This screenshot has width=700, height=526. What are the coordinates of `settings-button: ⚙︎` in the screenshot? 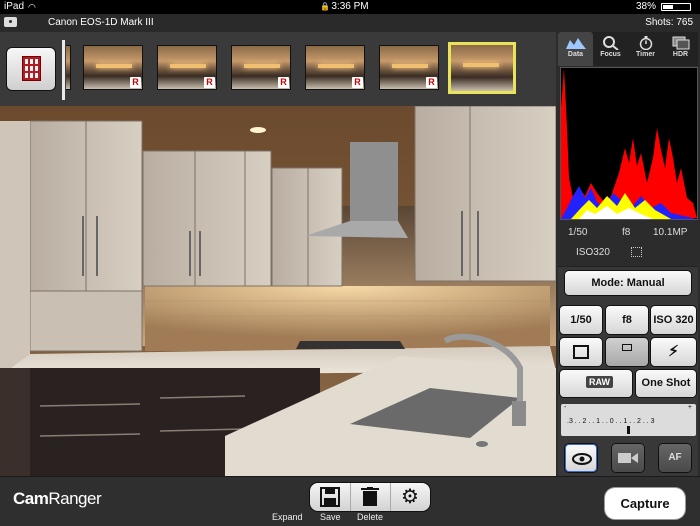 It's located at (410, 497).